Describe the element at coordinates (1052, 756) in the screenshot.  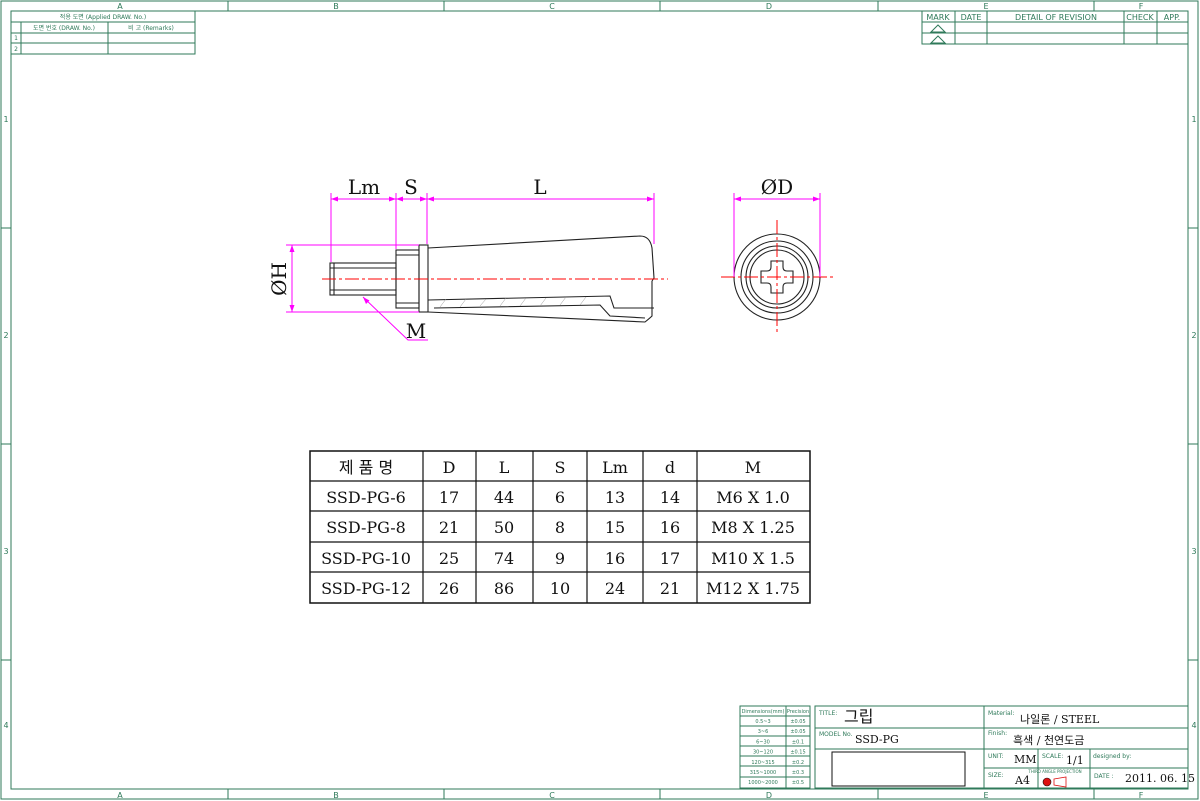
I see `scale-label: SCALE:` at that location.